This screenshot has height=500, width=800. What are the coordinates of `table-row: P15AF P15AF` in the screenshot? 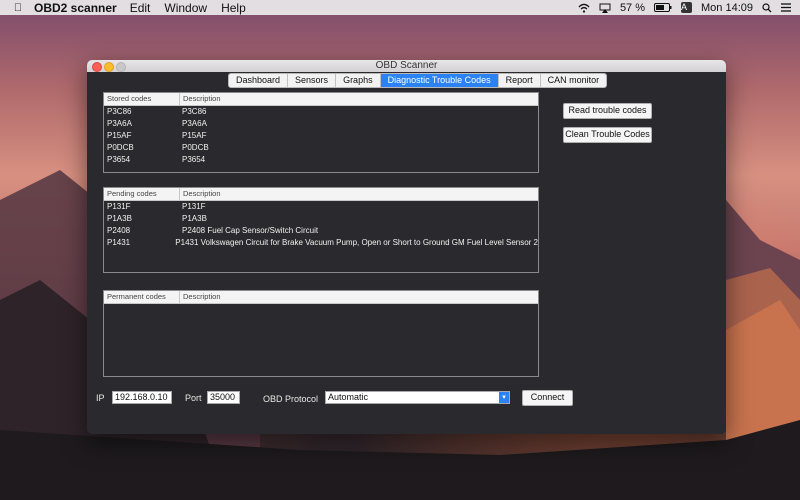 It's located at (321, 136).